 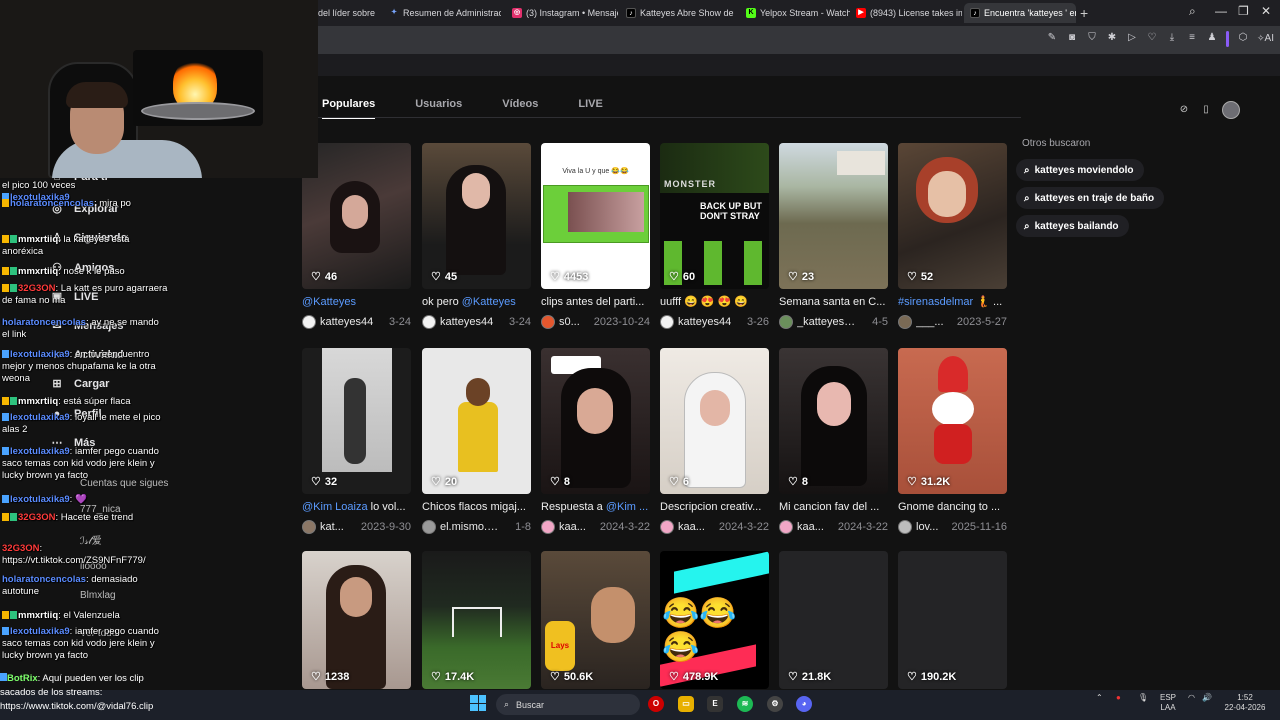 What do you see at coordinates (804, 704) in the screenshot?
I see `discord-icon: ◕` at bounding box center [804, 704].